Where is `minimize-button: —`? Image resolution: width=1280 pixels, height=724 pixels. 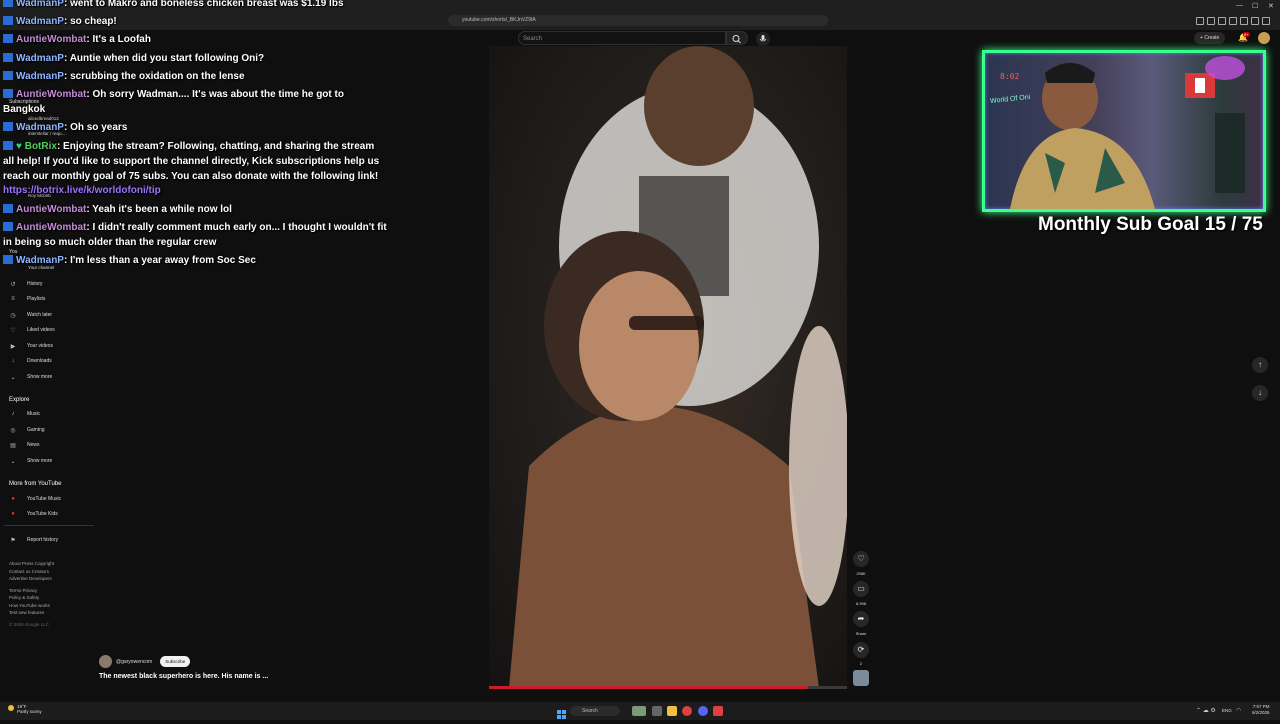
minimize-button: — is located at coordinates (1239, 5).